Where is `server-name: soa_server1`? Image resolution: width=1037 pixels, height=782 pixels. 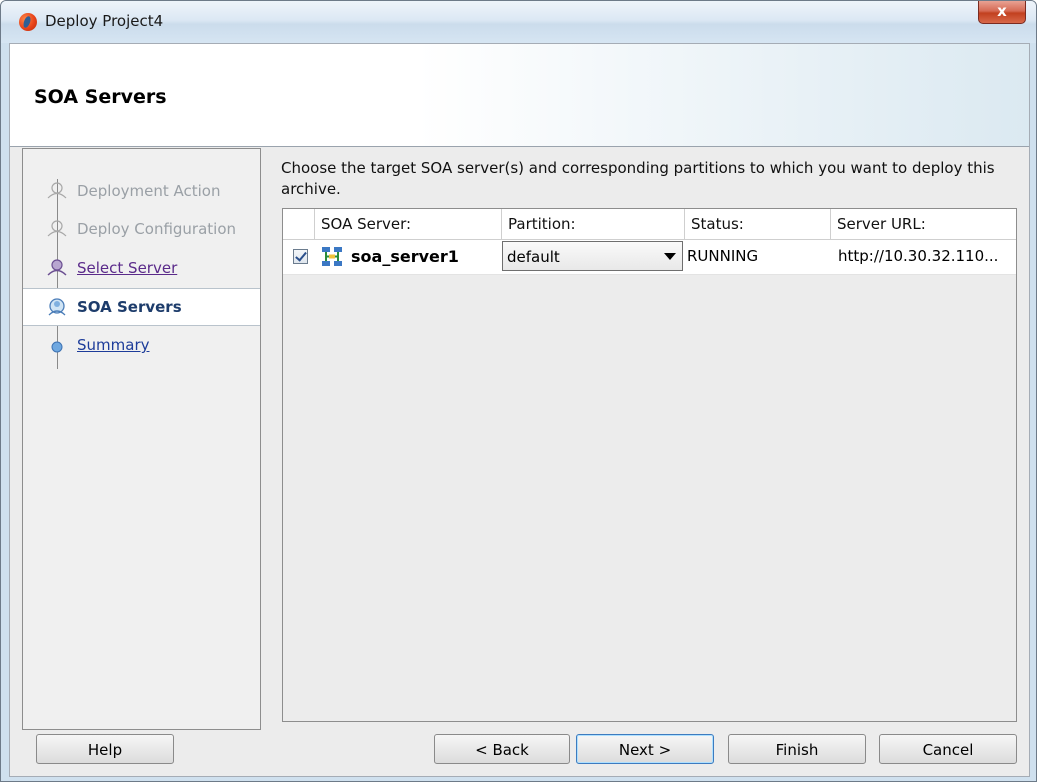
server-name: soa_server1 is located at coordinates (405, 256).